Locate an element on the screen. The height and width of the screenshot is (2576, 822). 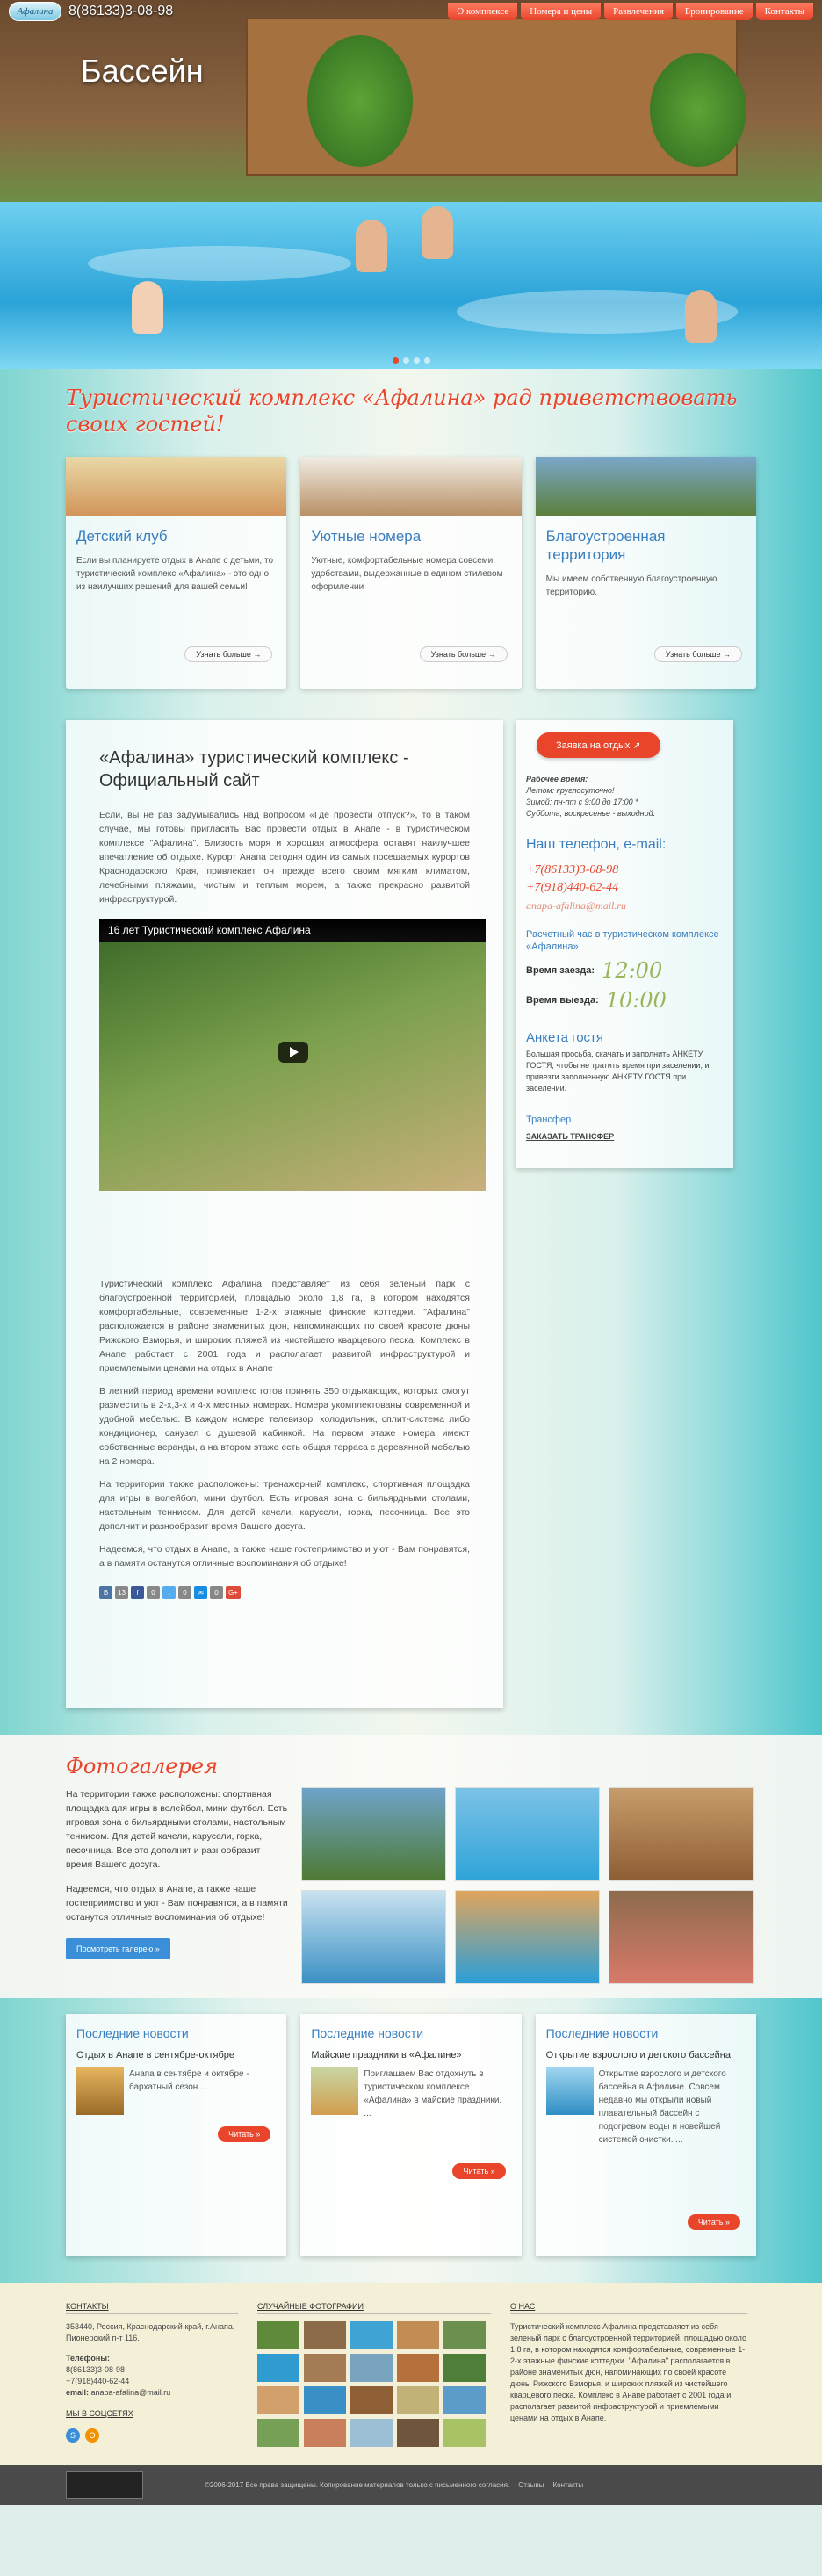
mail-icon: ✉ is located at coordinates (200, 1592).